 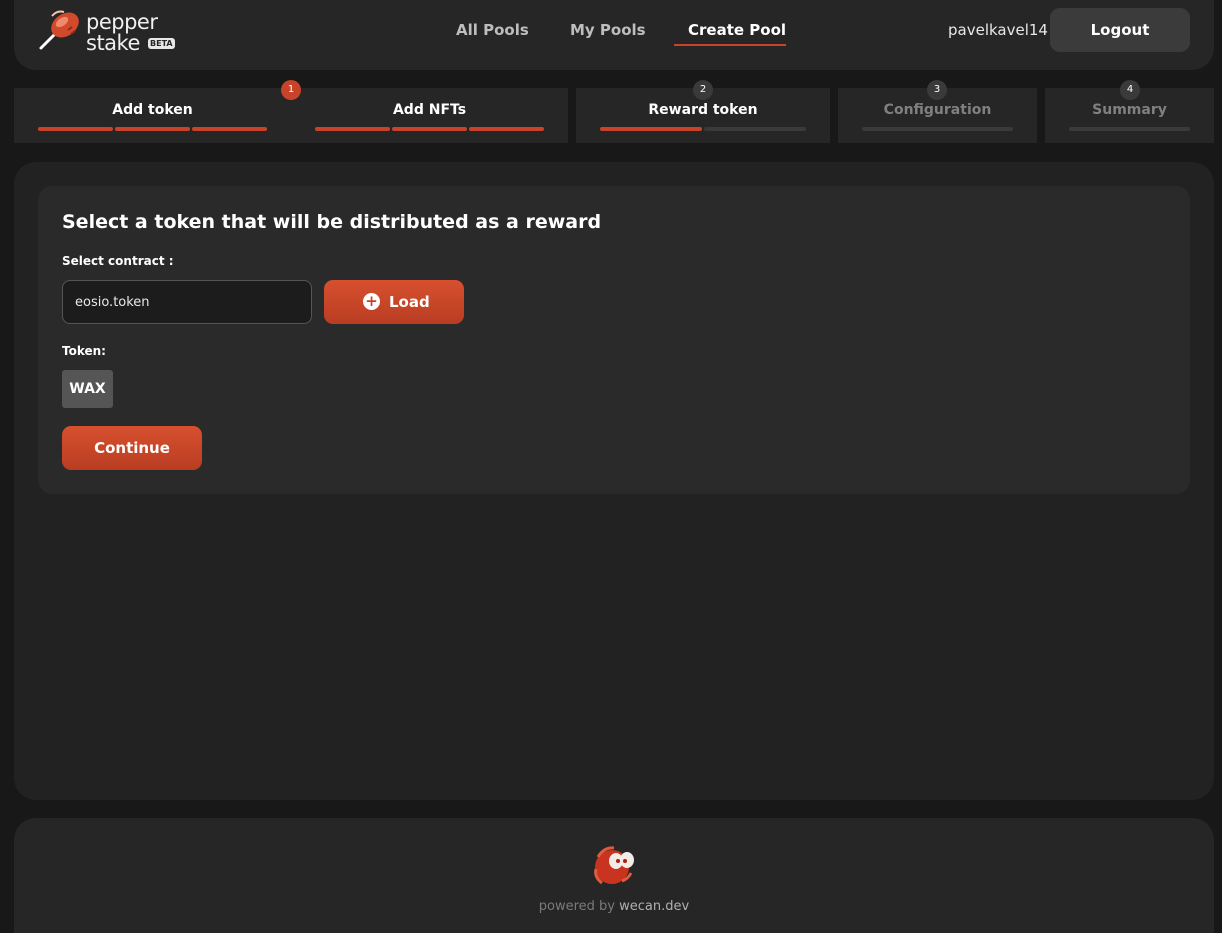 What do you see at coordinates (1130, 90) in the screenshot?
I see `step-4-badge: 4` at bounding box center [1130, 90].